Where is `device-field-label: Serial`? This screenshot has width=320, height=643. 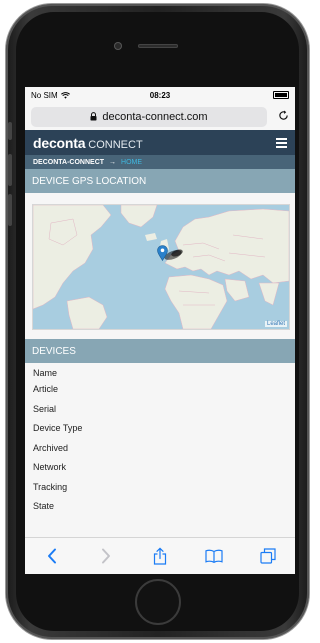
device-field-label: Serial is located at coordinates (45, 408).